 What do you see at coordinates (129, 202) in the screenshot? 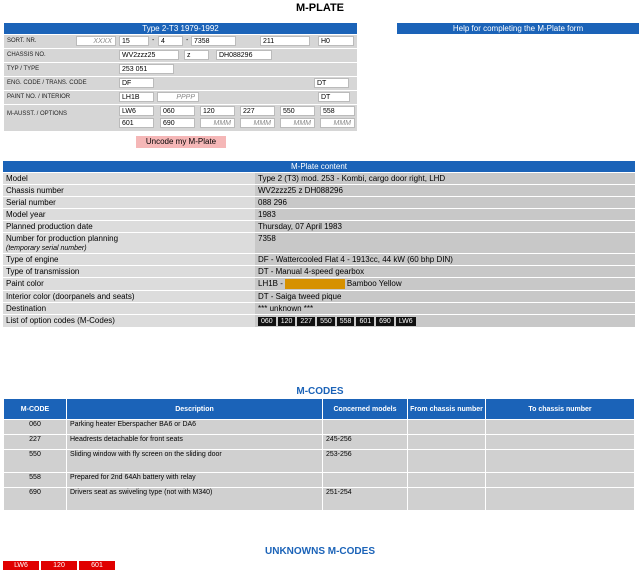
I see `row-key: Serial number` at bounding box center [129, 202].